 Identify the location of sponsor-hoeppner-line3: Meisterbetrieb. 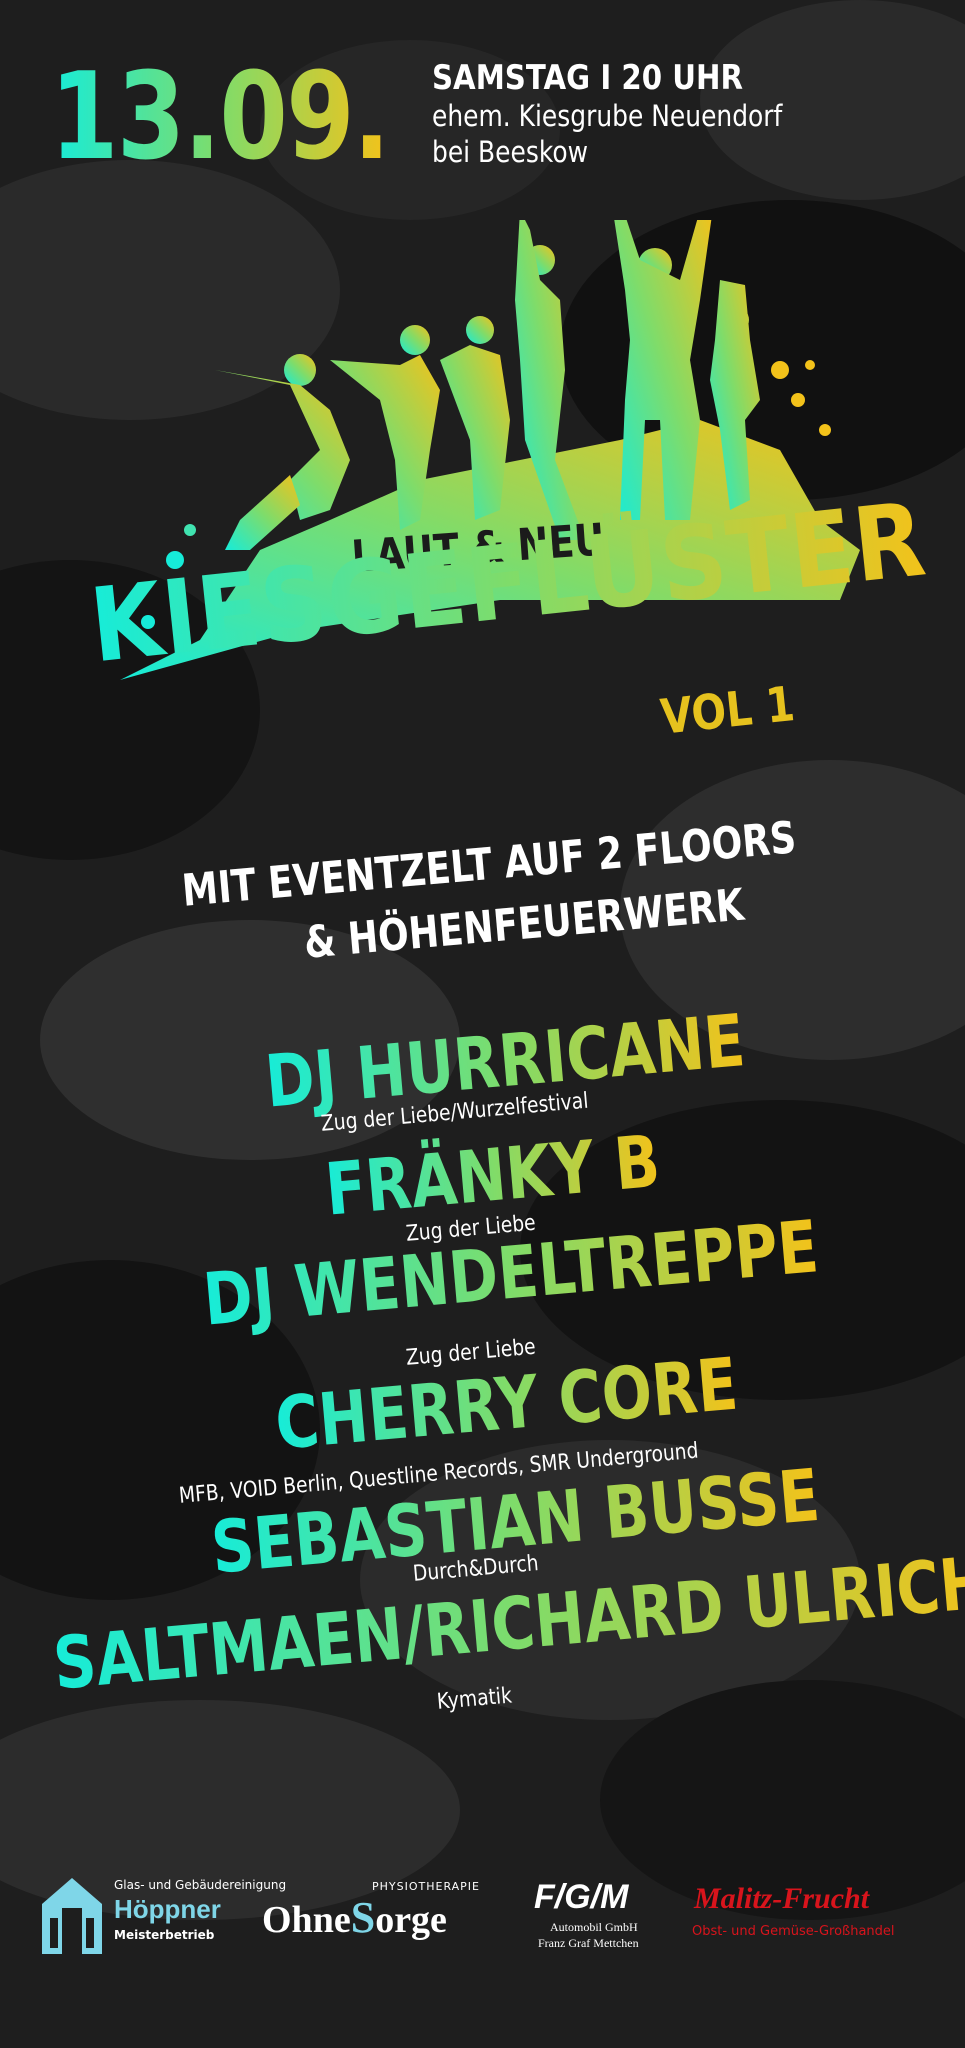
(164, 1935).